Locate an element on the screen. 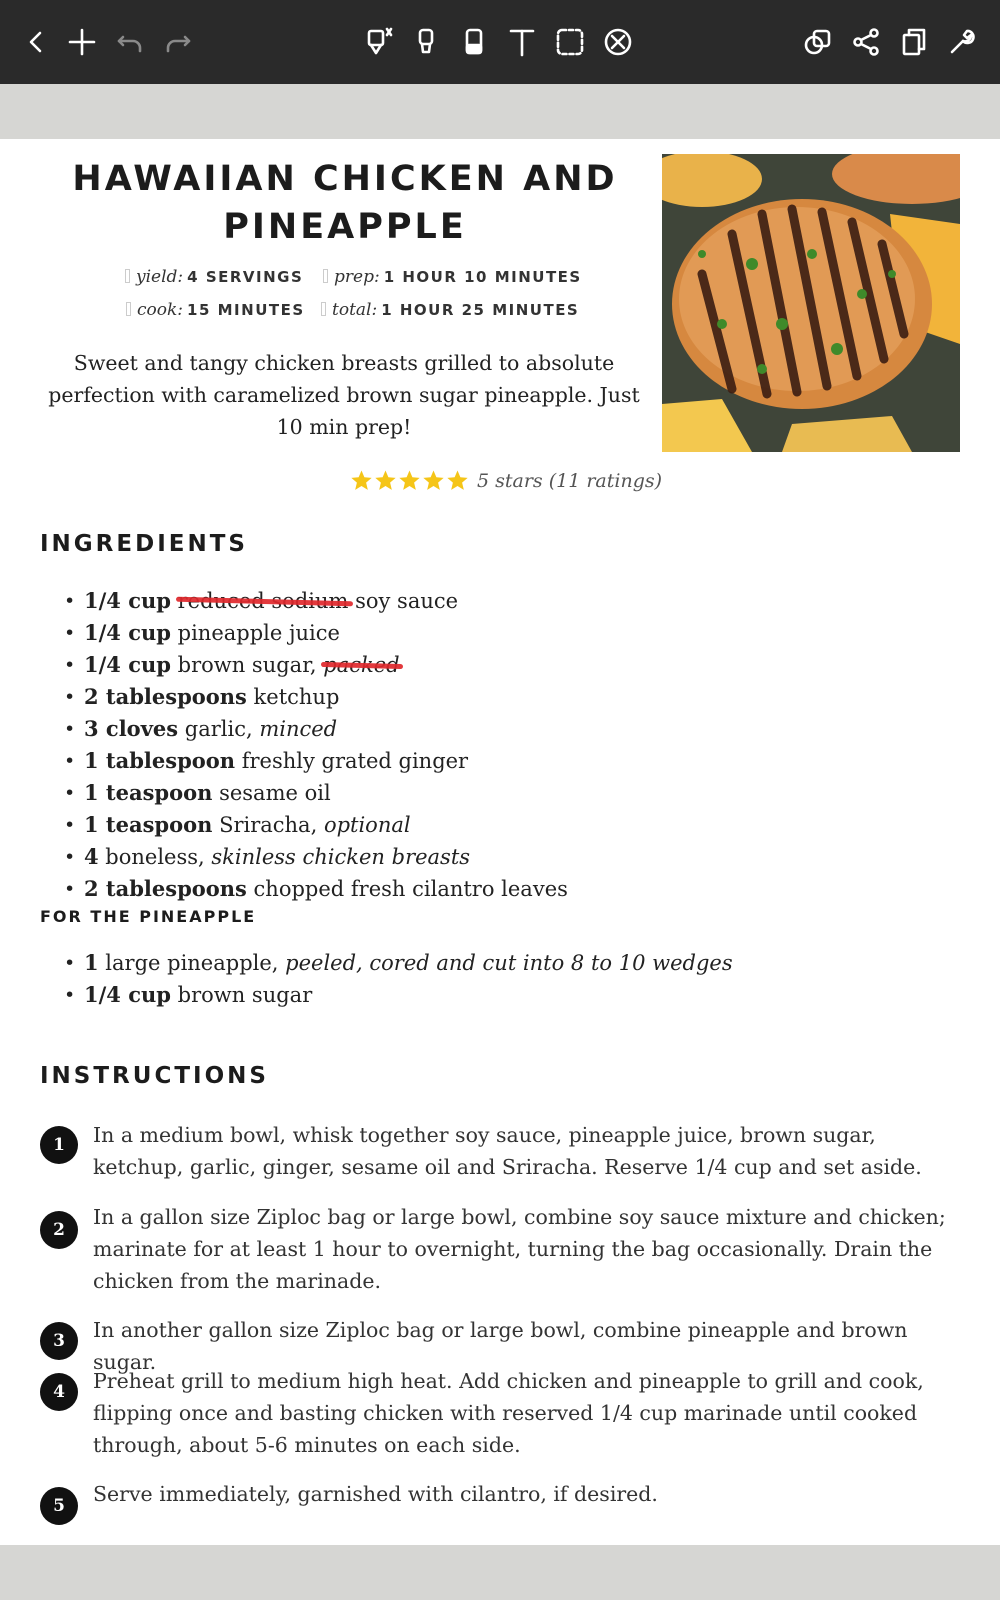  ingredient-name: brown sugar, is located at coordinates (247, 665).